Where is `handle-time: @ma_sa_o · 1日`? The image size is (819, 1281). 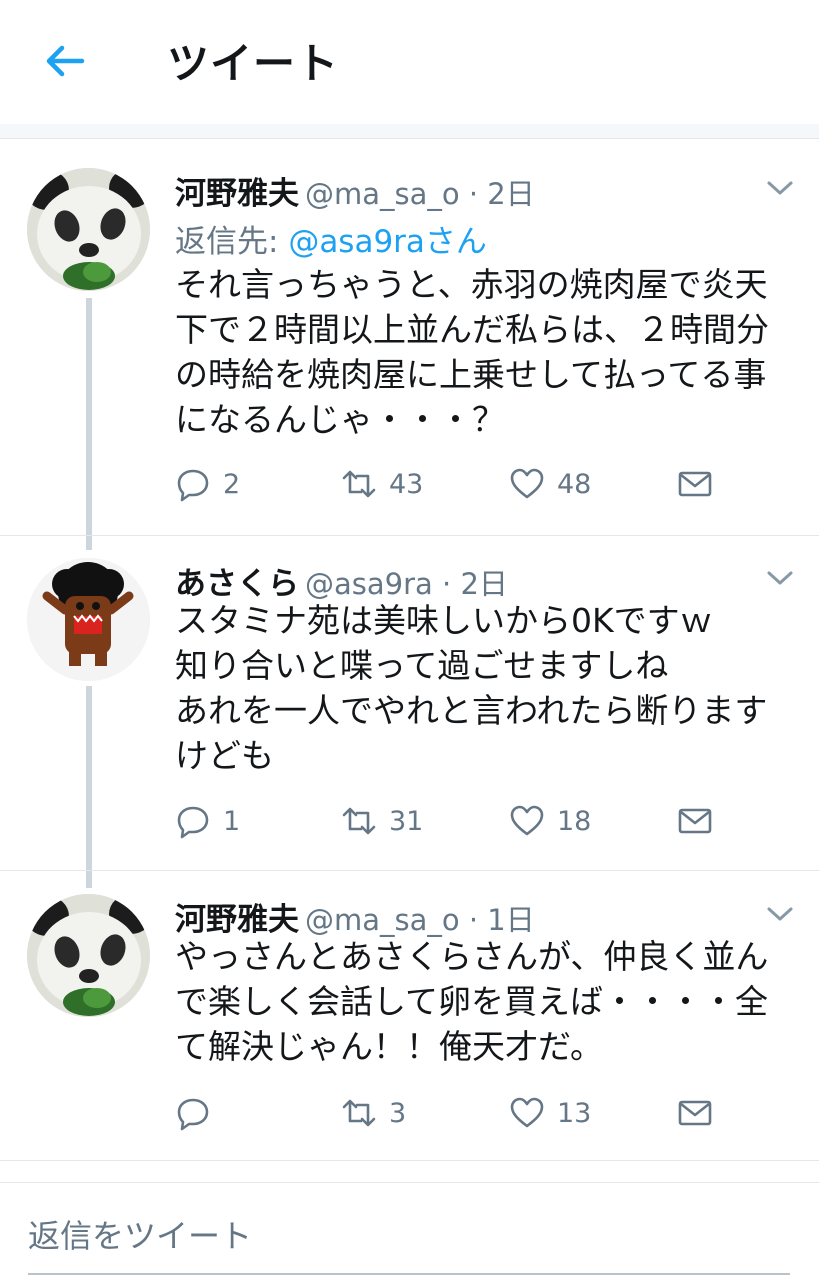 handle-time: @ma_sa_o · 1日 is located at coordinates (420, 920).